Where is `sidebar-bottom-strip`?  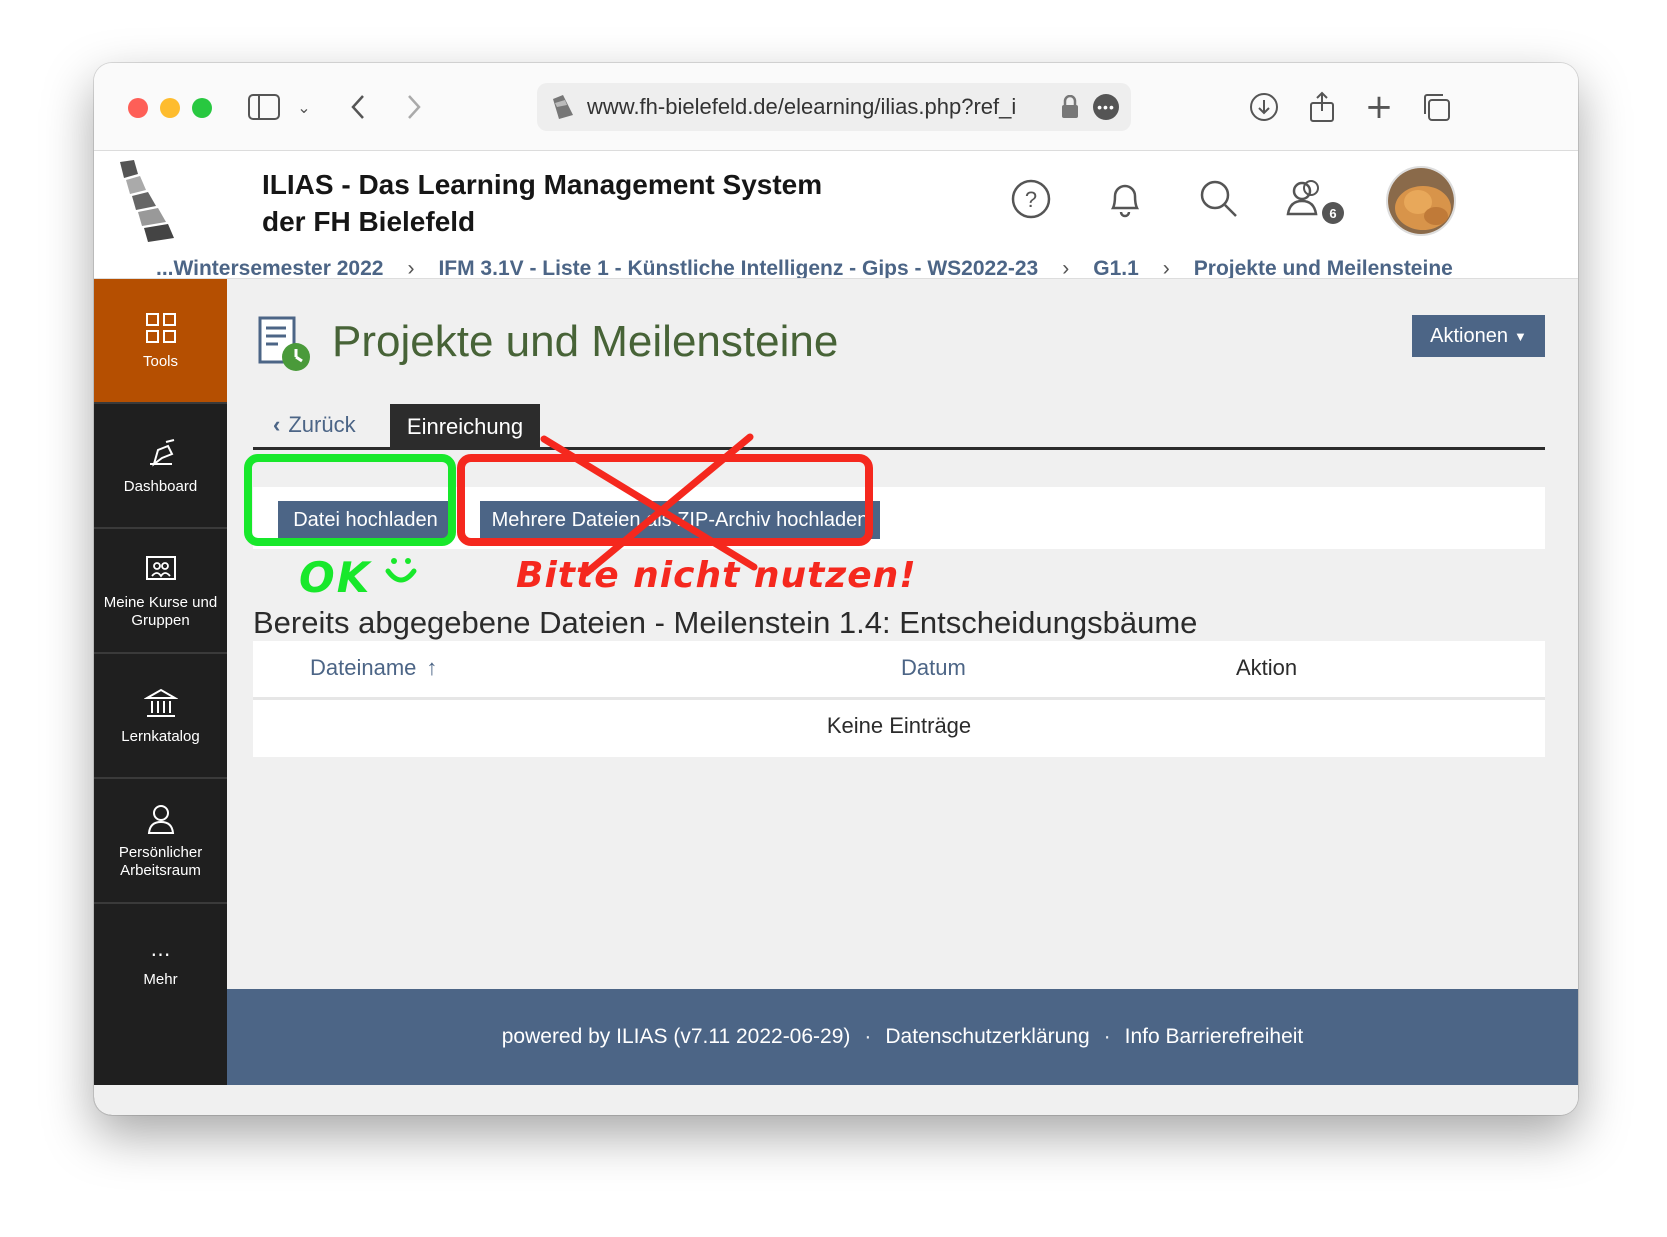 sidebar-bottom-strip is located at coordinates (836, 1100).